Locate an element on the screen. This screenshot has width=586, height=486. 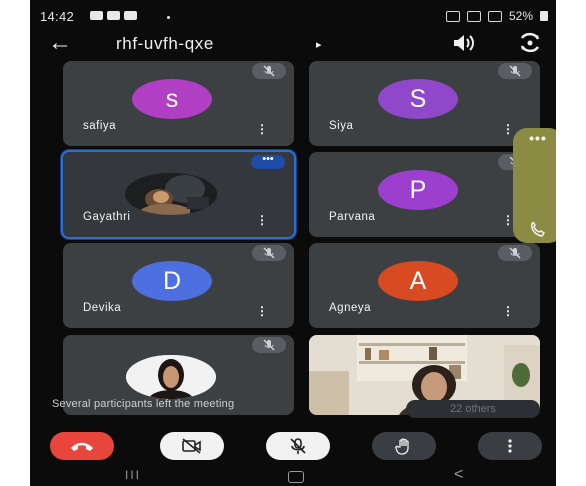
participant-tile-devika: D Devika ⋮ is located at coordinates (178, 285).